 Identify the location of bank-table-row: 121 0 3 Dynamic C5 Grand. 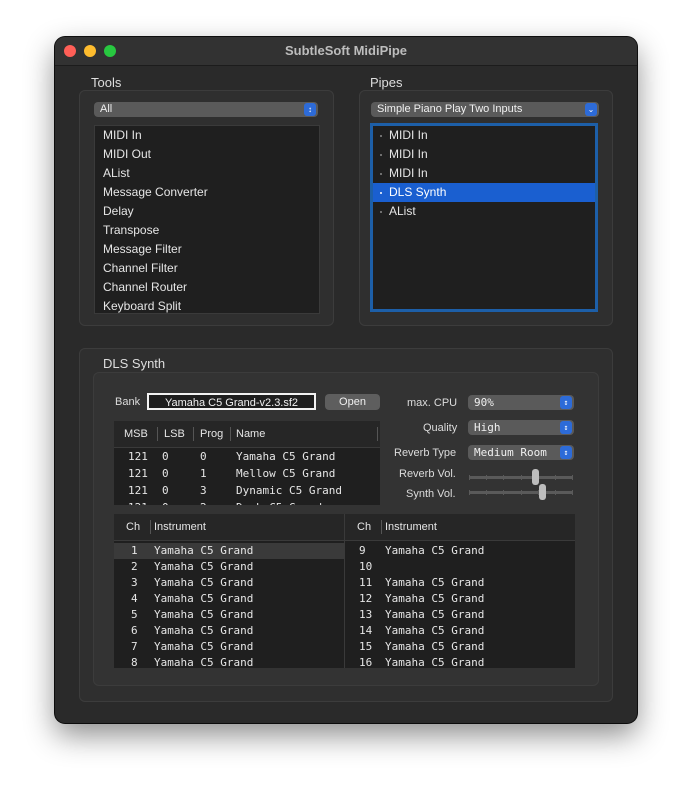
(247, 491).